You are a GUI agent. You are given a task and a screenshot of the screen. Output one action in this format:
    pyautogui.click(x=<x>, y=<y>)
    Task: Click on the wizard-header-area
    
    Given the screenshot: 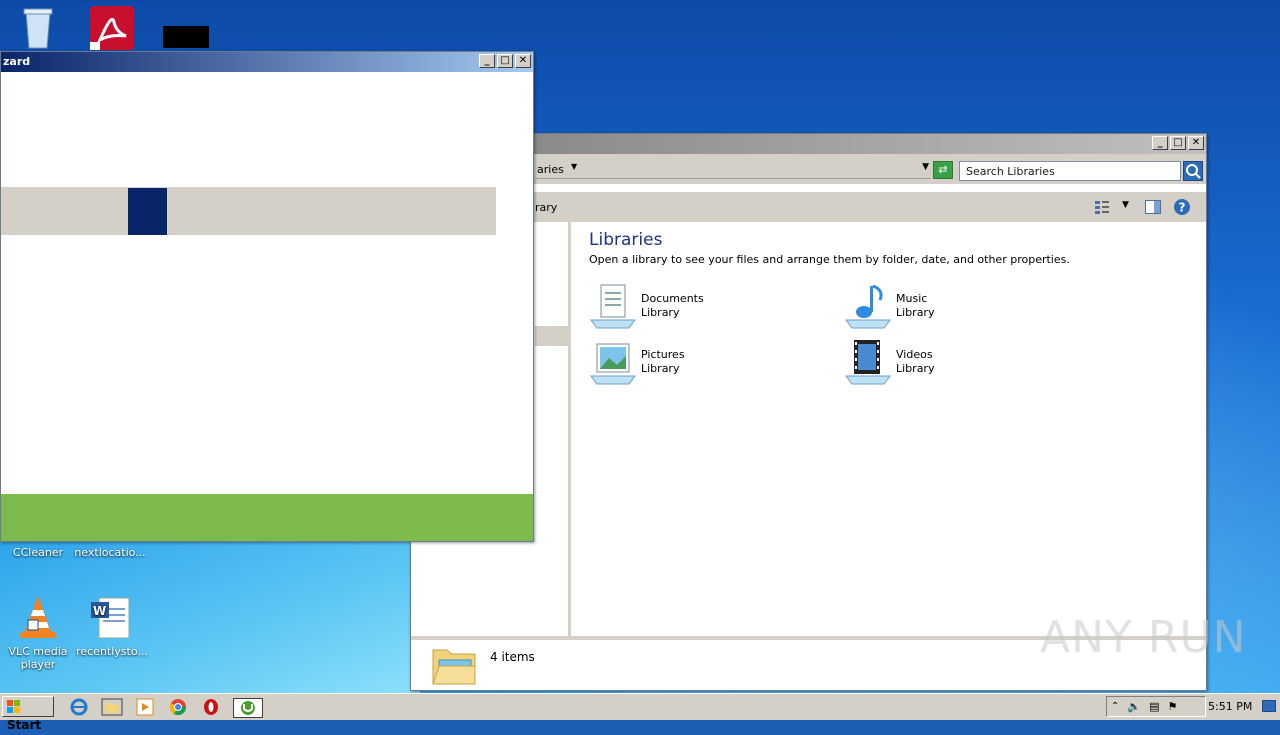 What is the action you would take?
    pyautogui.click(x=267, y=129)
    